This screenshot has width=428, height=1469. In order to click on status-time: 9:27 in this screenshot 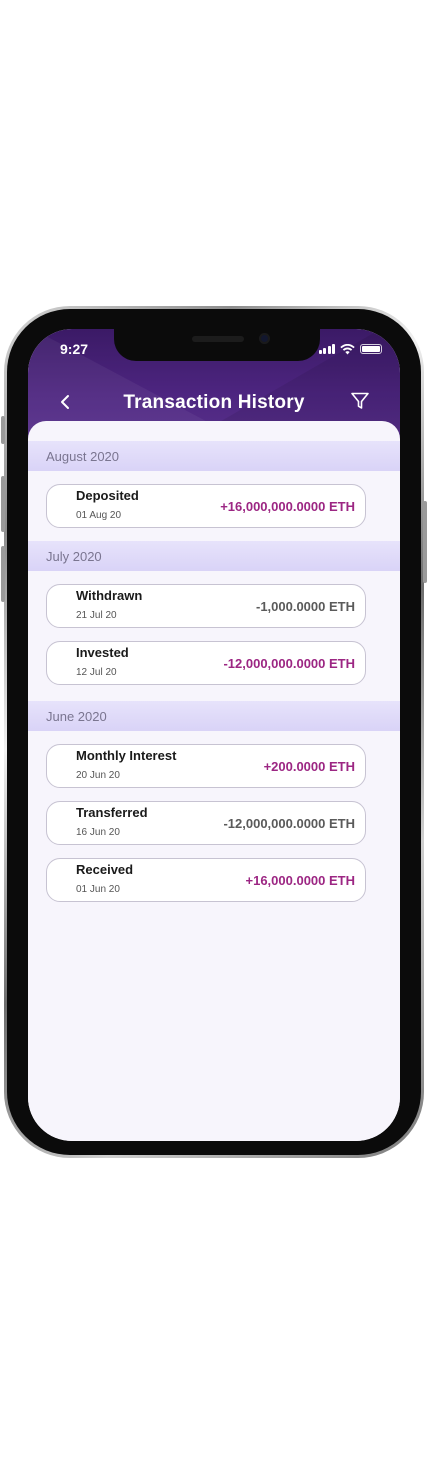, I will do `click(74, 349)`.